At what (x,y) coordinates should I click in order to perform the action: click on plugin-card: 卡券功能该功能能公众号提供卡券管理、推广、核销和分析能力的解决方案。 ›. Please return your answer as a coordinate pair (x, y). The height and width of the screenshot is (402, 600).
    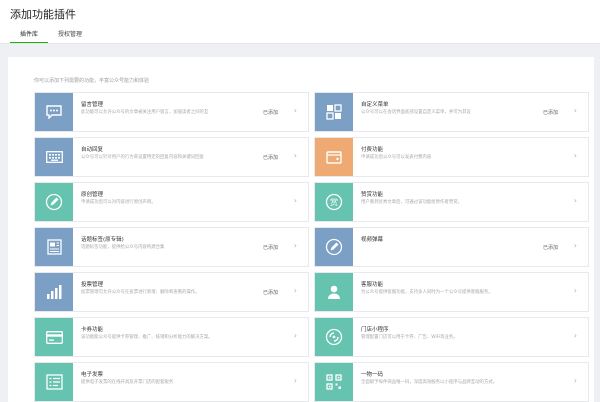
    Looking at the image, I should click on (171, 337).